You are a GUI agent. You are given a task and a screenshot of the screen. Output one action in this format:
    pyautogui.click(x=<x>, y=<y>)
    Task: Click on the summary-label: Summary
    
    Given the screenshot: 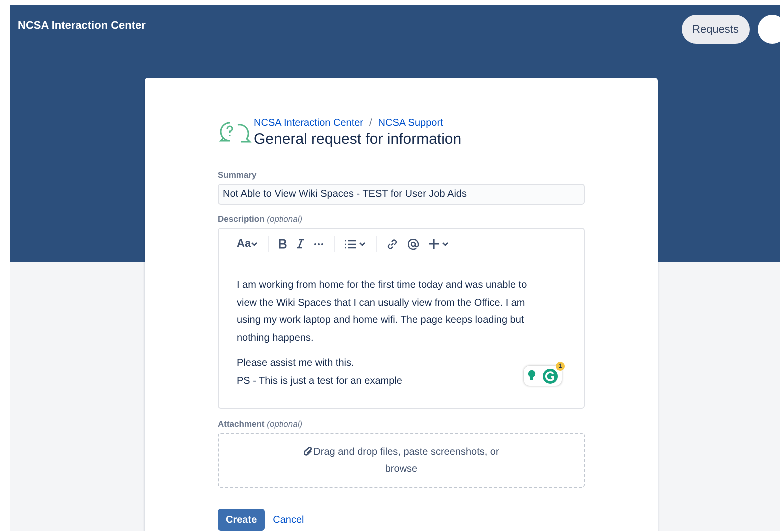 What is the action you would take?
    pyautogui.click(x=238, y=175)
    